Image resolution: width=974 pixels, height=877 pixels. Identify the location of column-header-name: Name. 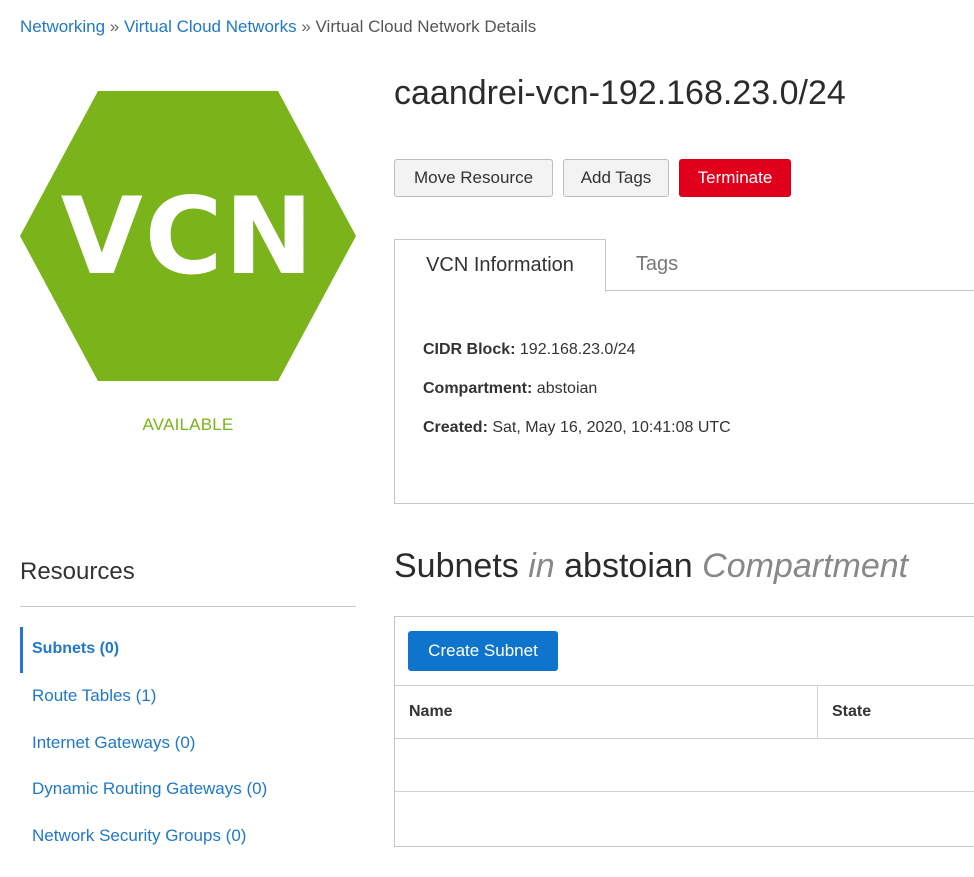
(431, 712).